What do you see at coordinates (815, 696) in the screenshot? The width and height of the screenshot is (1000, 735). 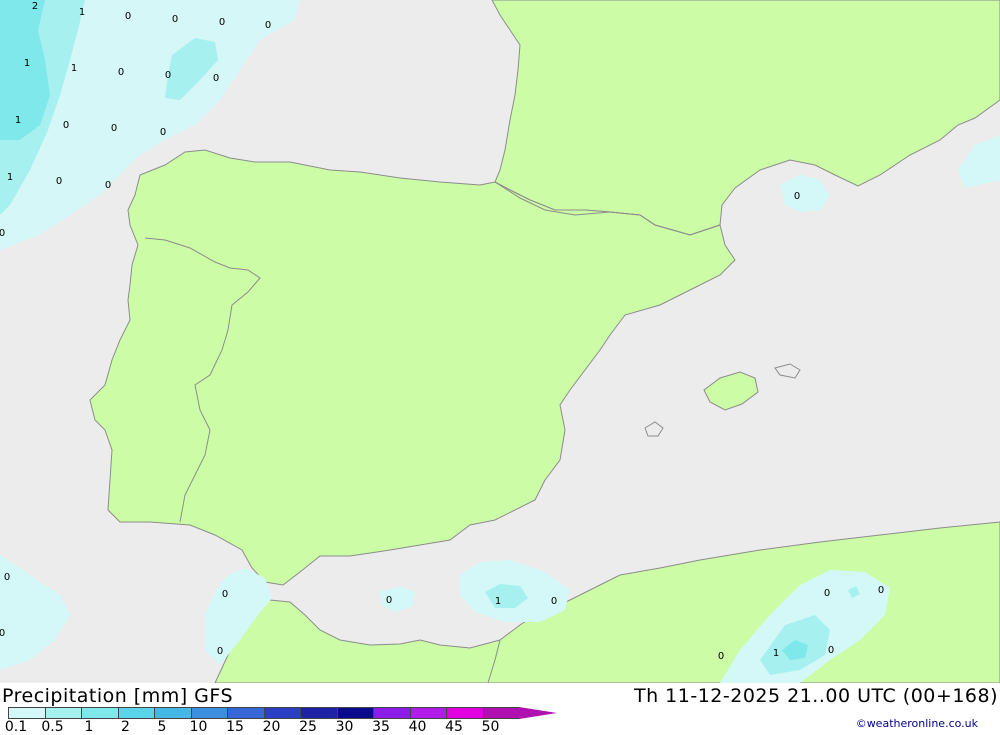 I see `map-timestamp: Th 11-12-2025 21..00 UTC (00+168)` at bounding box center [815, 696].